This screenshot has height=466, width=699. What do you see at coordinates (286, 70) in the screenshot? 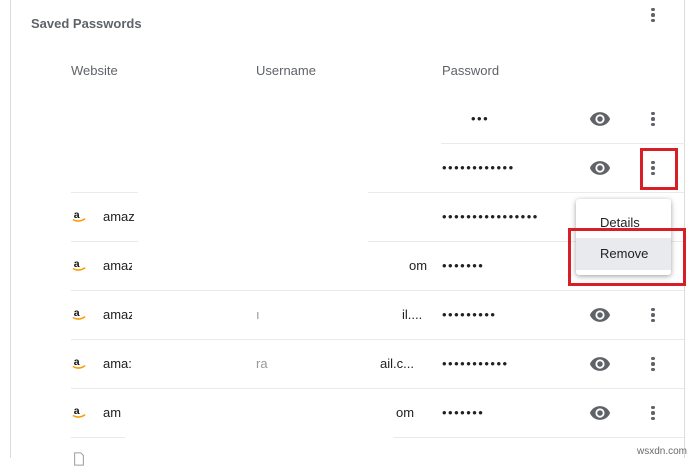
I see `column-header-username: Username` at bounding box center [286, 70].